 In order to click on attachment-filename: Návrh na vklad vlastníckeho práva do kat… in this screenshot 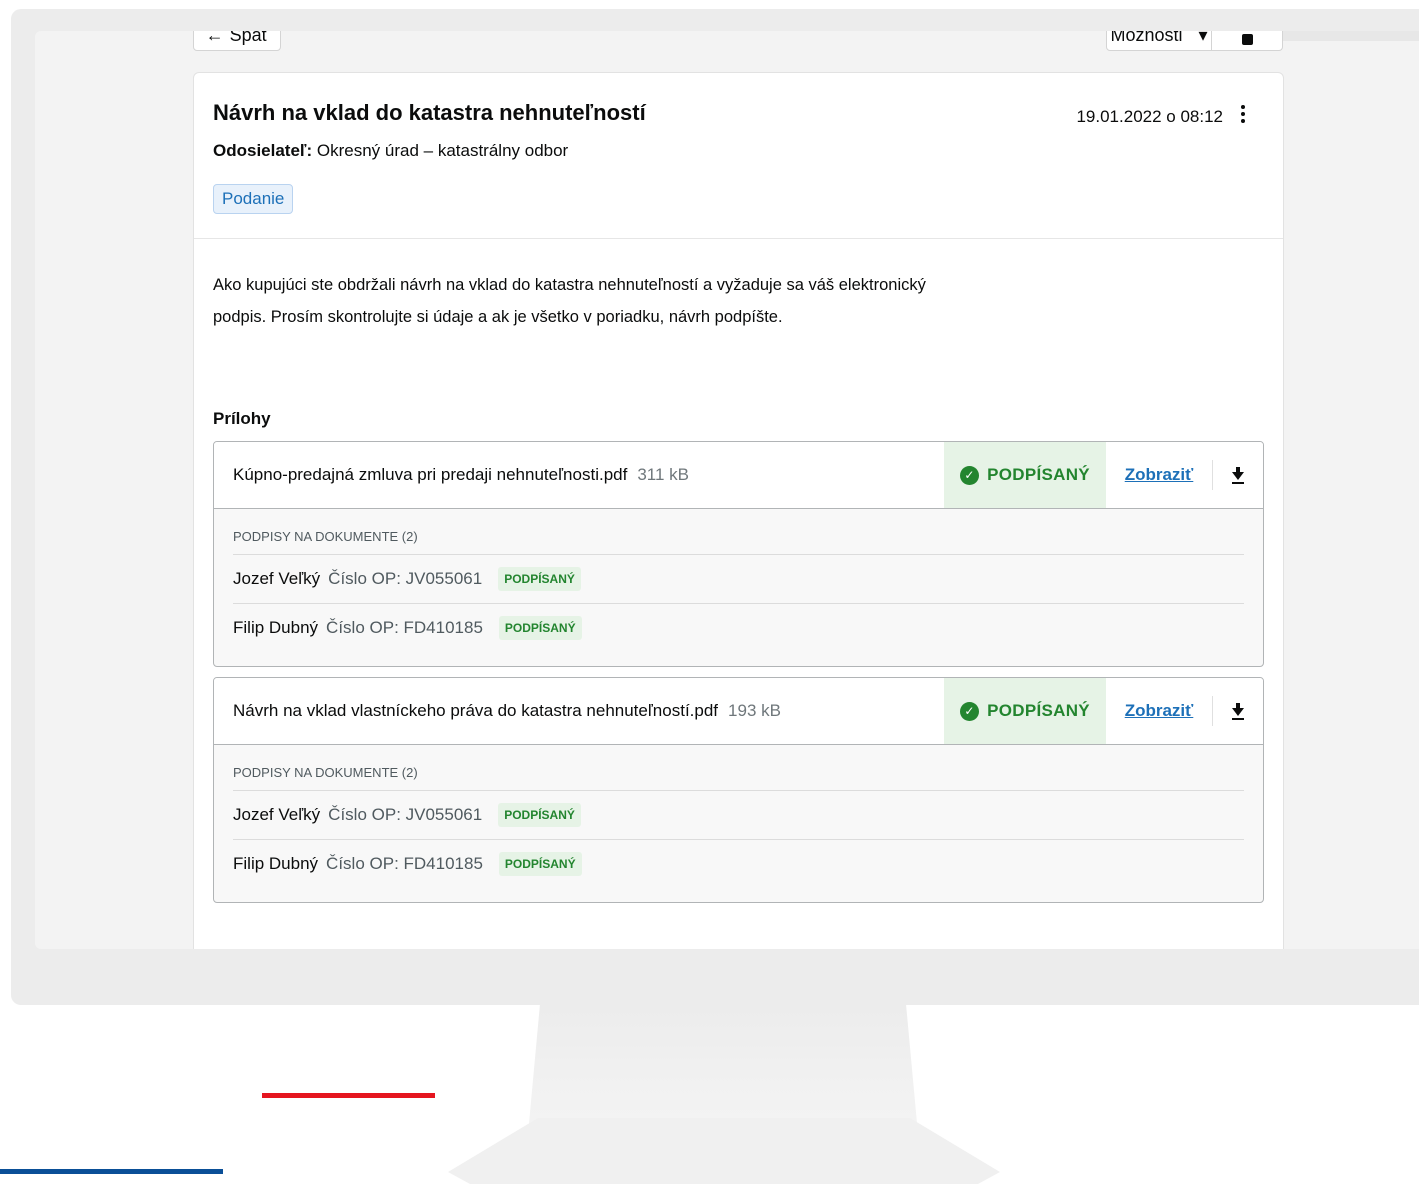, I will do `click(476, 710)`.